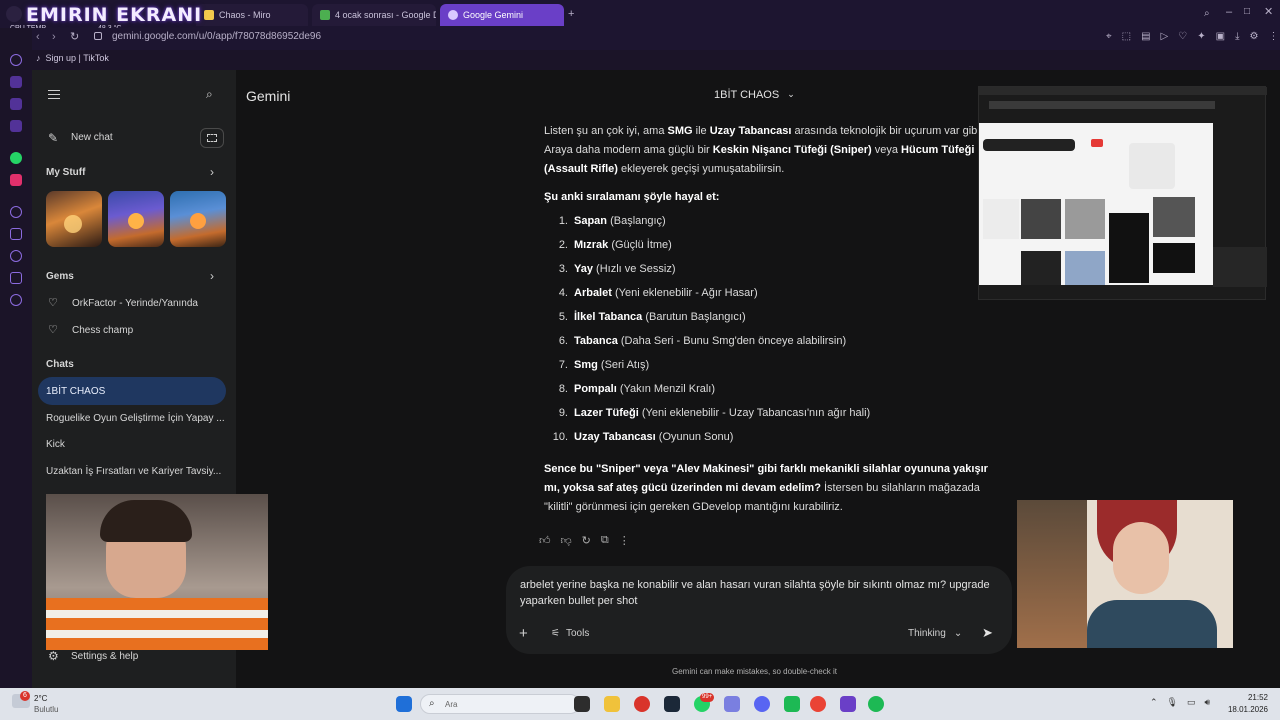 This screenshot has width=1280, height=720. Describe the element at coordinates (566, 540) in the screenshot. I see `thumbs-down-icon: 👎︎` at that location.